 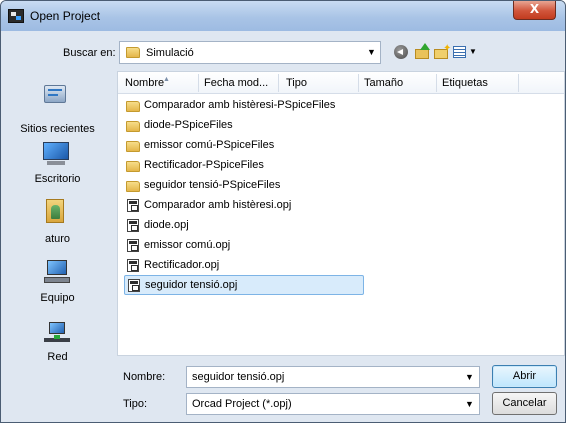 I want to click on sort-up-icon: ▲, so click(x=166, y=79).